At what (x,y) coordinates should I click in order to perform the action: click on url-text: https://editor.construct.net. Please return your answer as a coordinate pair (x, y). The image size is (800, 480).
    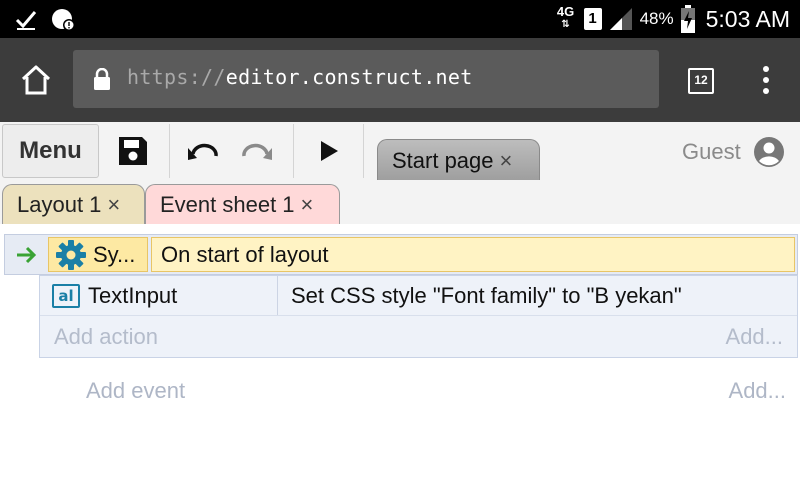
    Looking at the image, I should click on (300, 77).